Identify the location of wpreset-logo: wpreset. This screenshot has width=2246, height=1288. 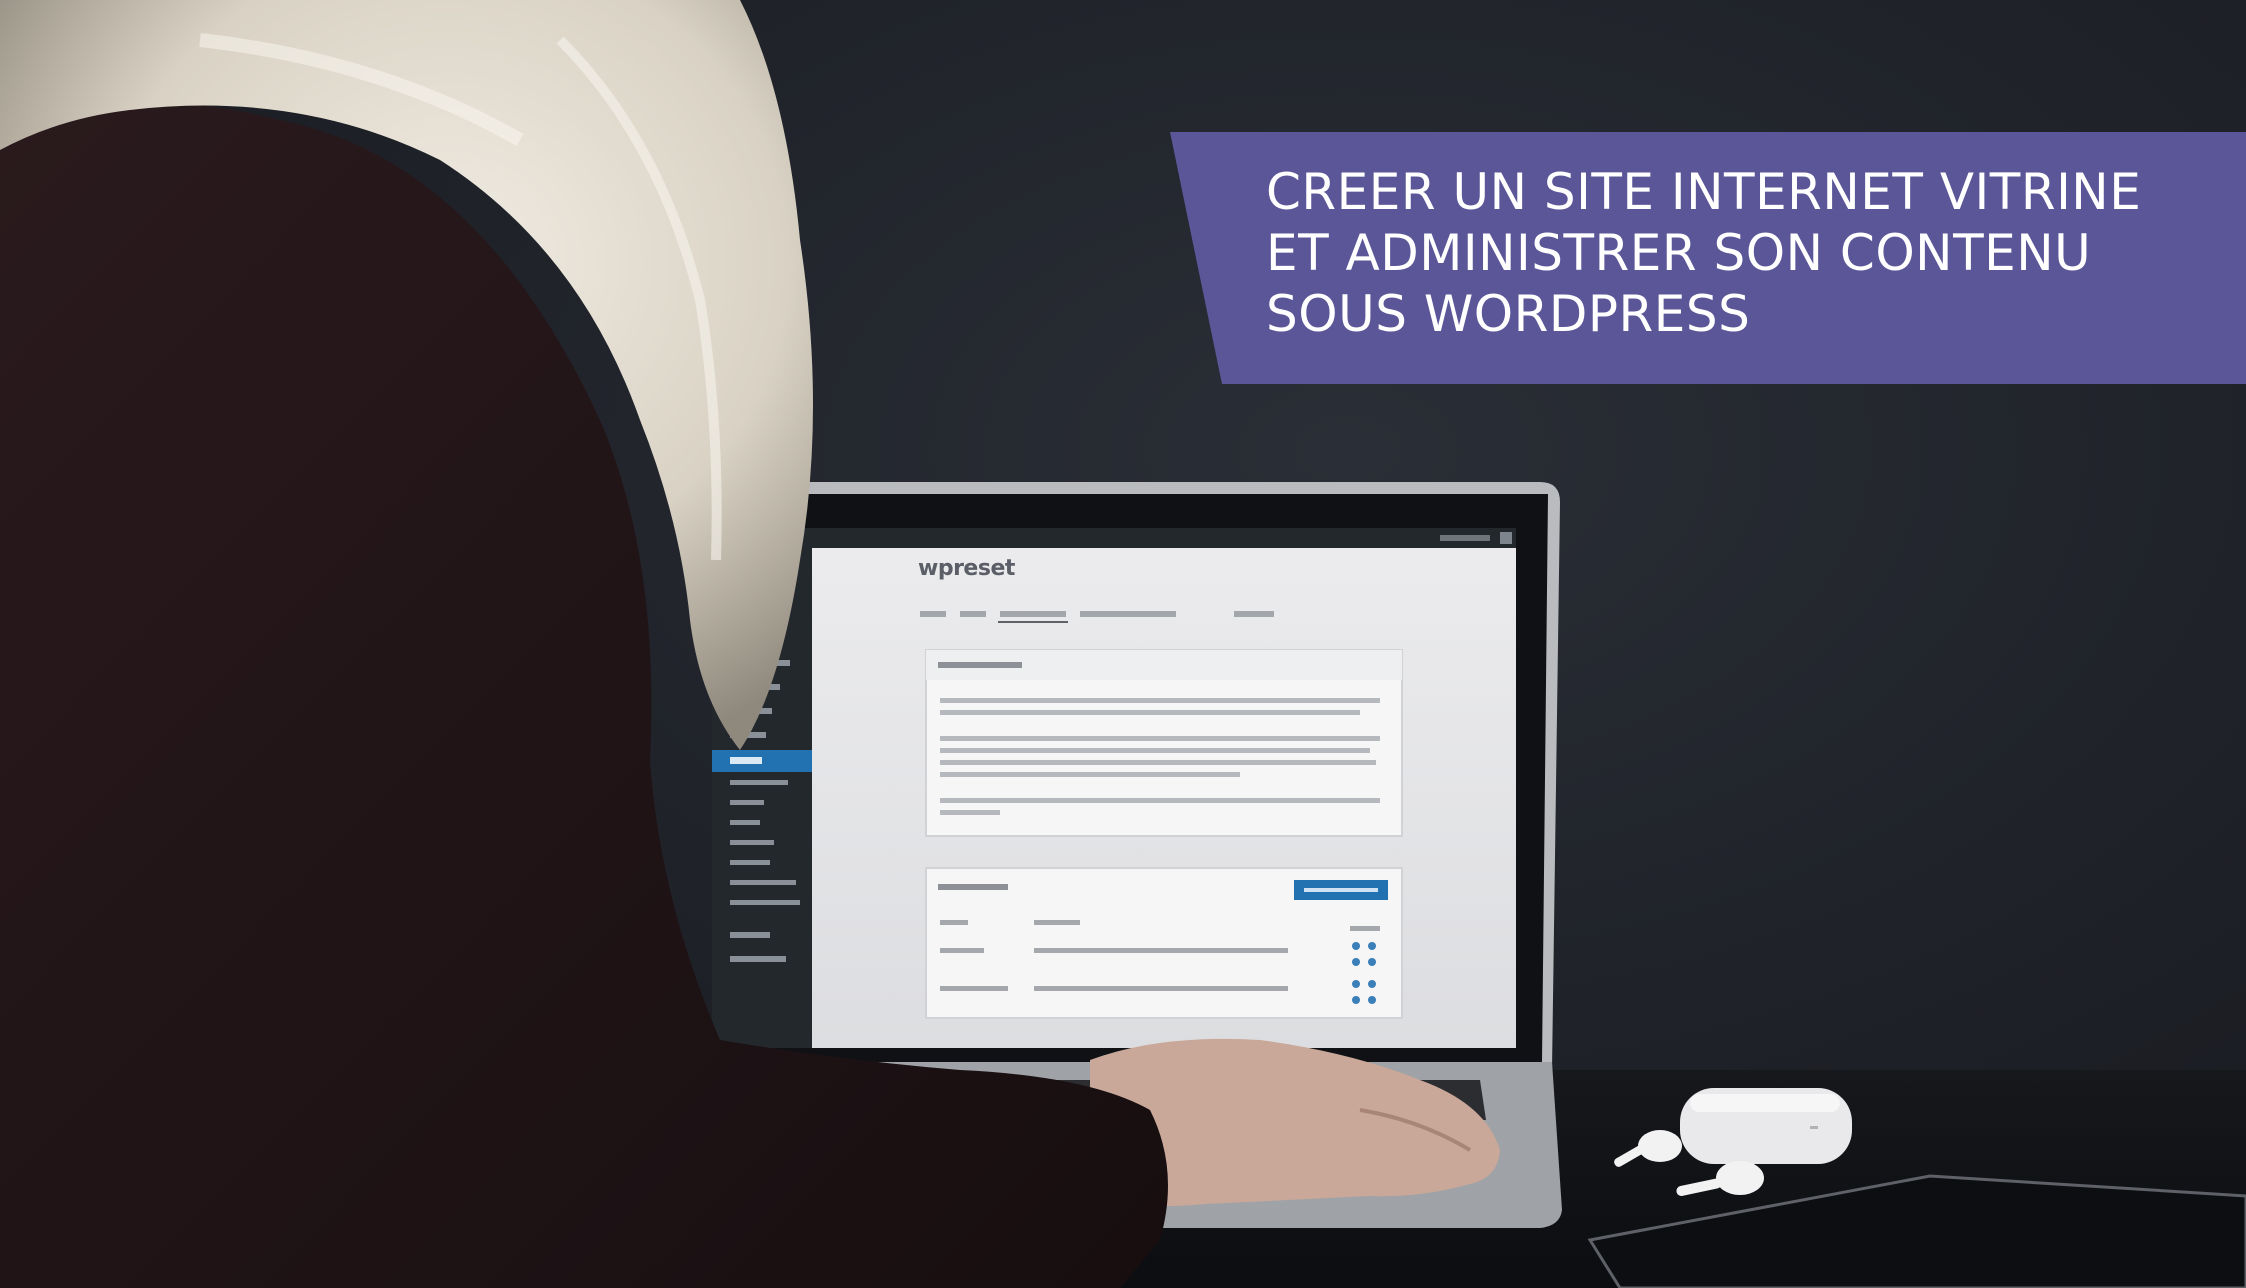
(966, 568).